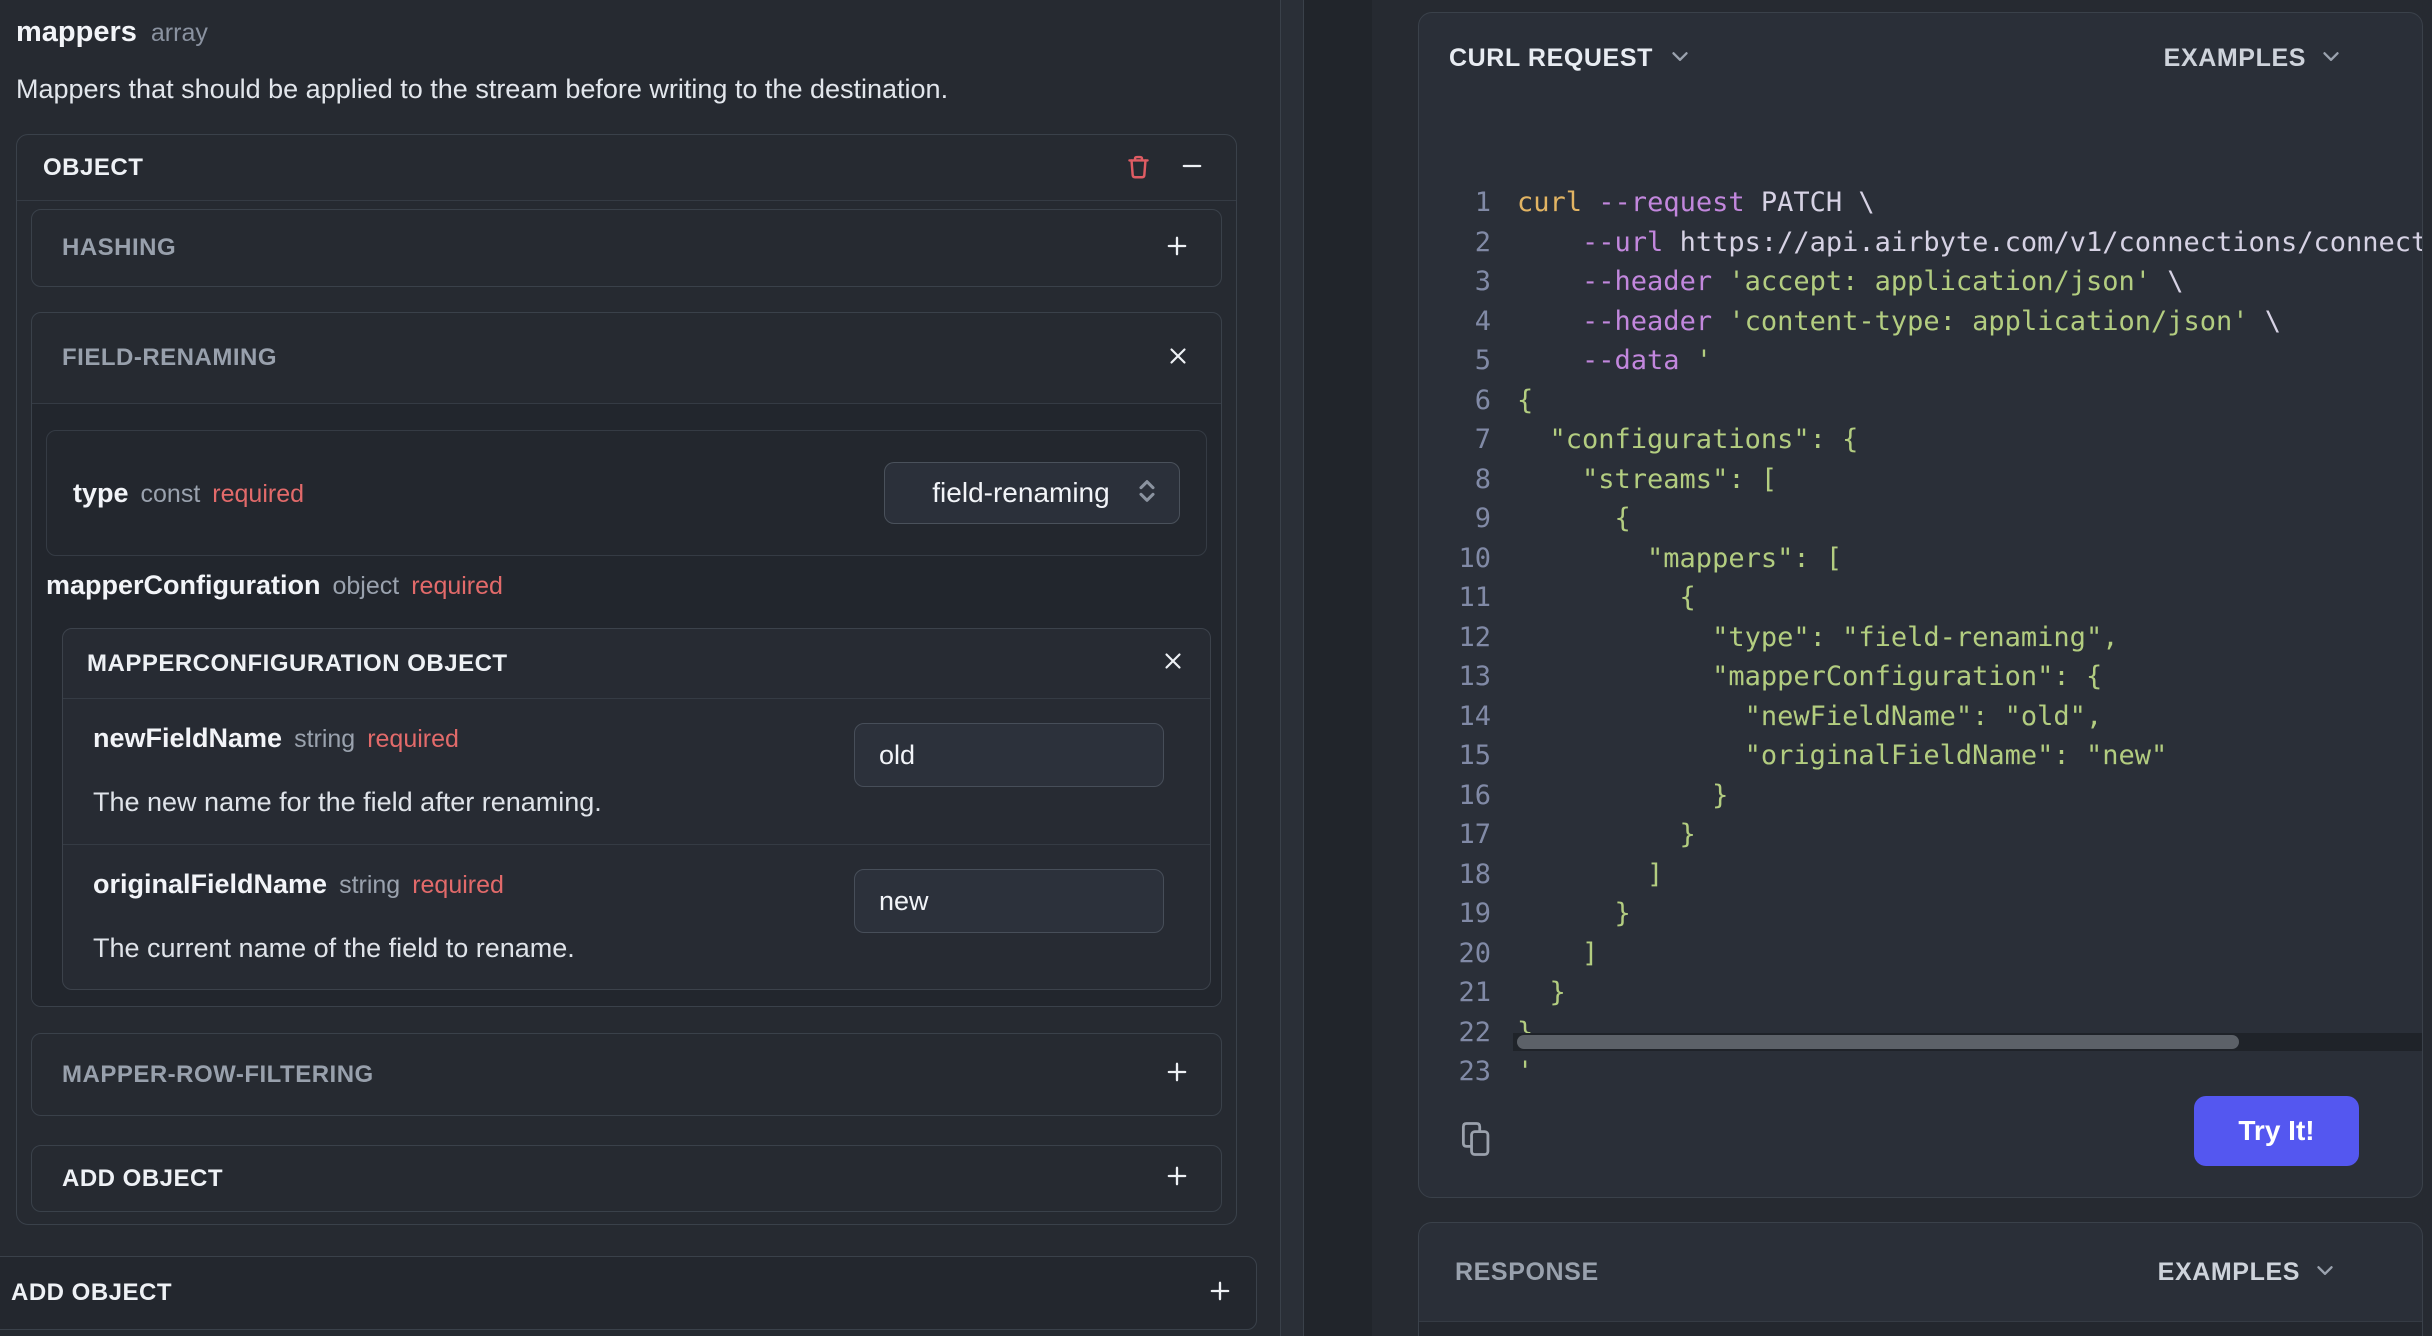  I want to click on line-number: 11, so click(1474, 597).